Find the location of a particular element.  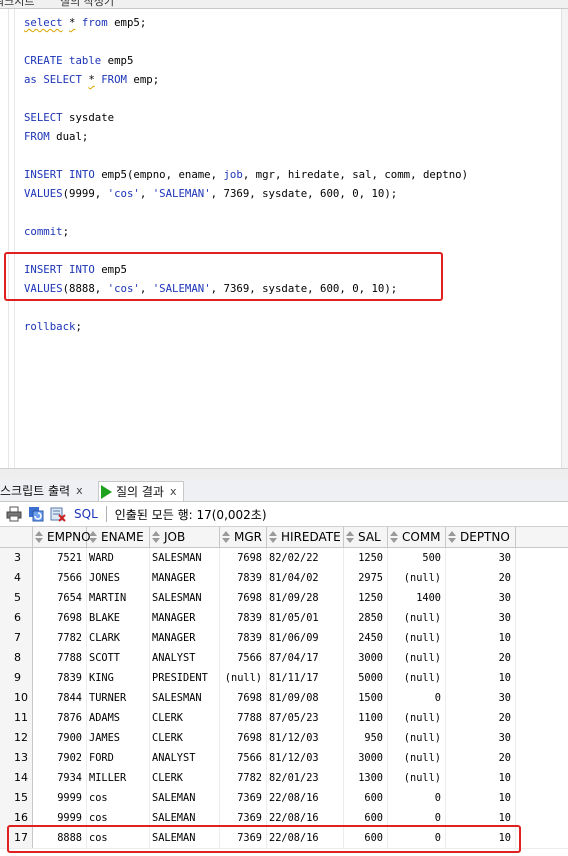

cell-mgr: 7782 is located at coordinates (243, 778).